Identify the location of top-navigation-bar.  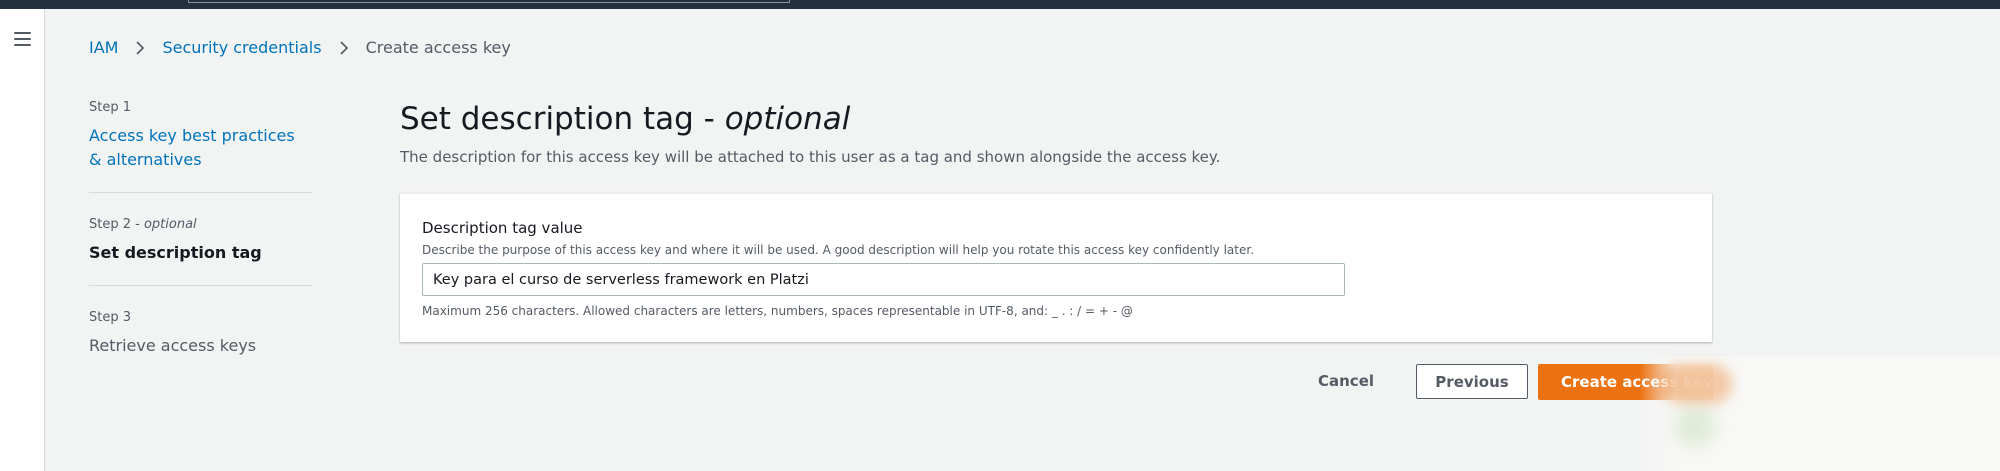
(1000, 4).